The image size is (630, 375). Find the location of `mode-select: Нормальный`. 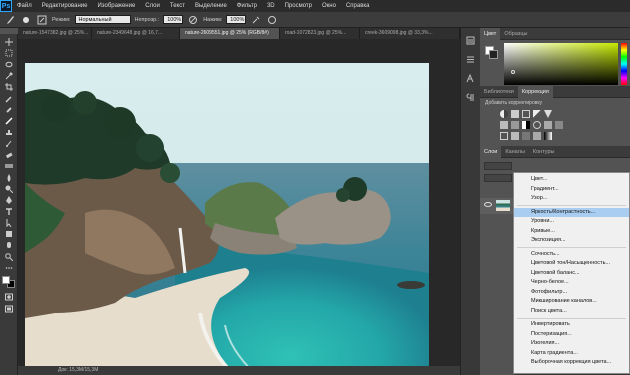

mode-select: Нормальный is located at coordinates (102, 19).